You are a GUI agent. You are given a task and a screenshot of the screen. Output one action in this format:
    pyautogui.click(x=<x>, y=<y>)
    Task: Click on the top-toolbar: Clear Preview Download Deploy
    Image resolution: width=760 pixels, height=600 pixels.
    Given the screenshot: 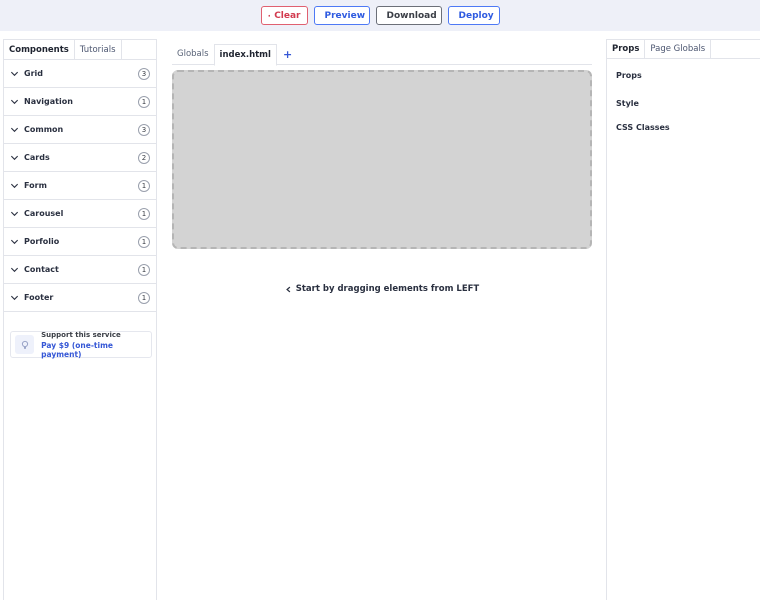 What is the action you would take?
    pyautogui.click(x=380, y=15)
    